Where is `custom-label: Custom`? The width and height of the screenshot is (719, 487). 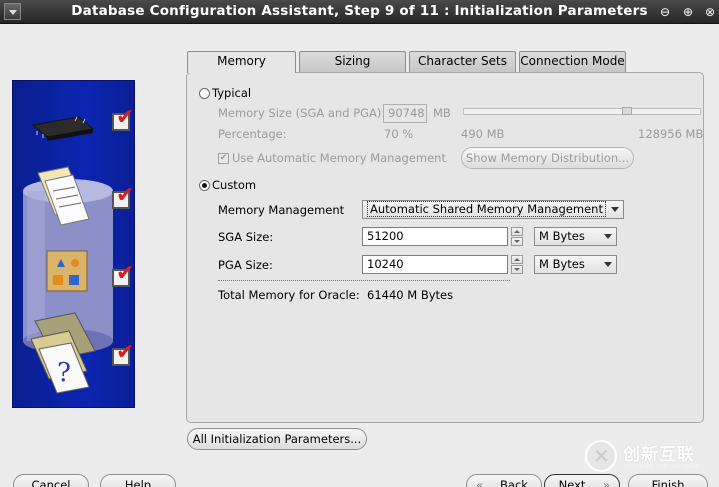
custom-label: Custom is located at coordinates (234, 185).